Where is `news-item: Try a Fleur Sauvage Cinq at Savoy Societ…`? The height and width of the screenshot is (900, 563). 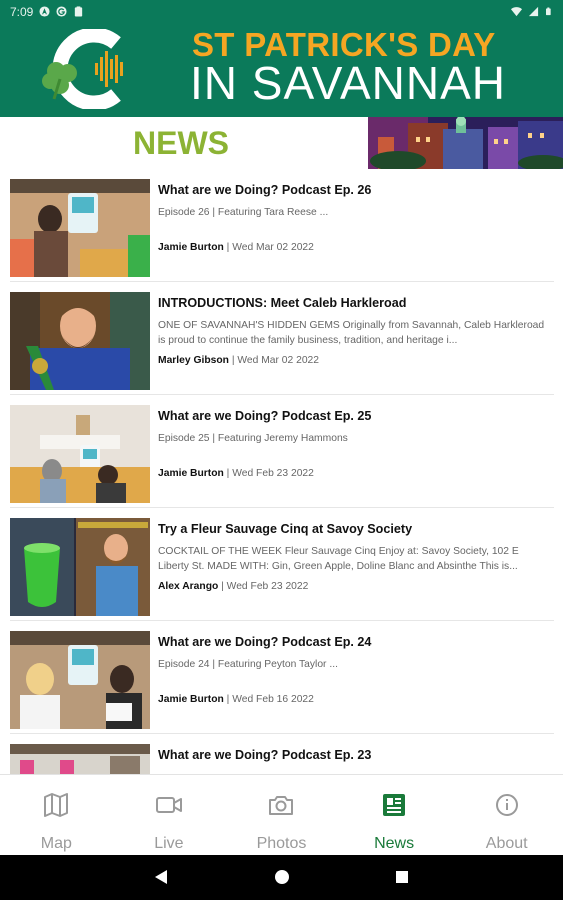 news-item: Try a Fleur Sauvage Cinq at Savoy Societ… is located at coordinates (282, 564).